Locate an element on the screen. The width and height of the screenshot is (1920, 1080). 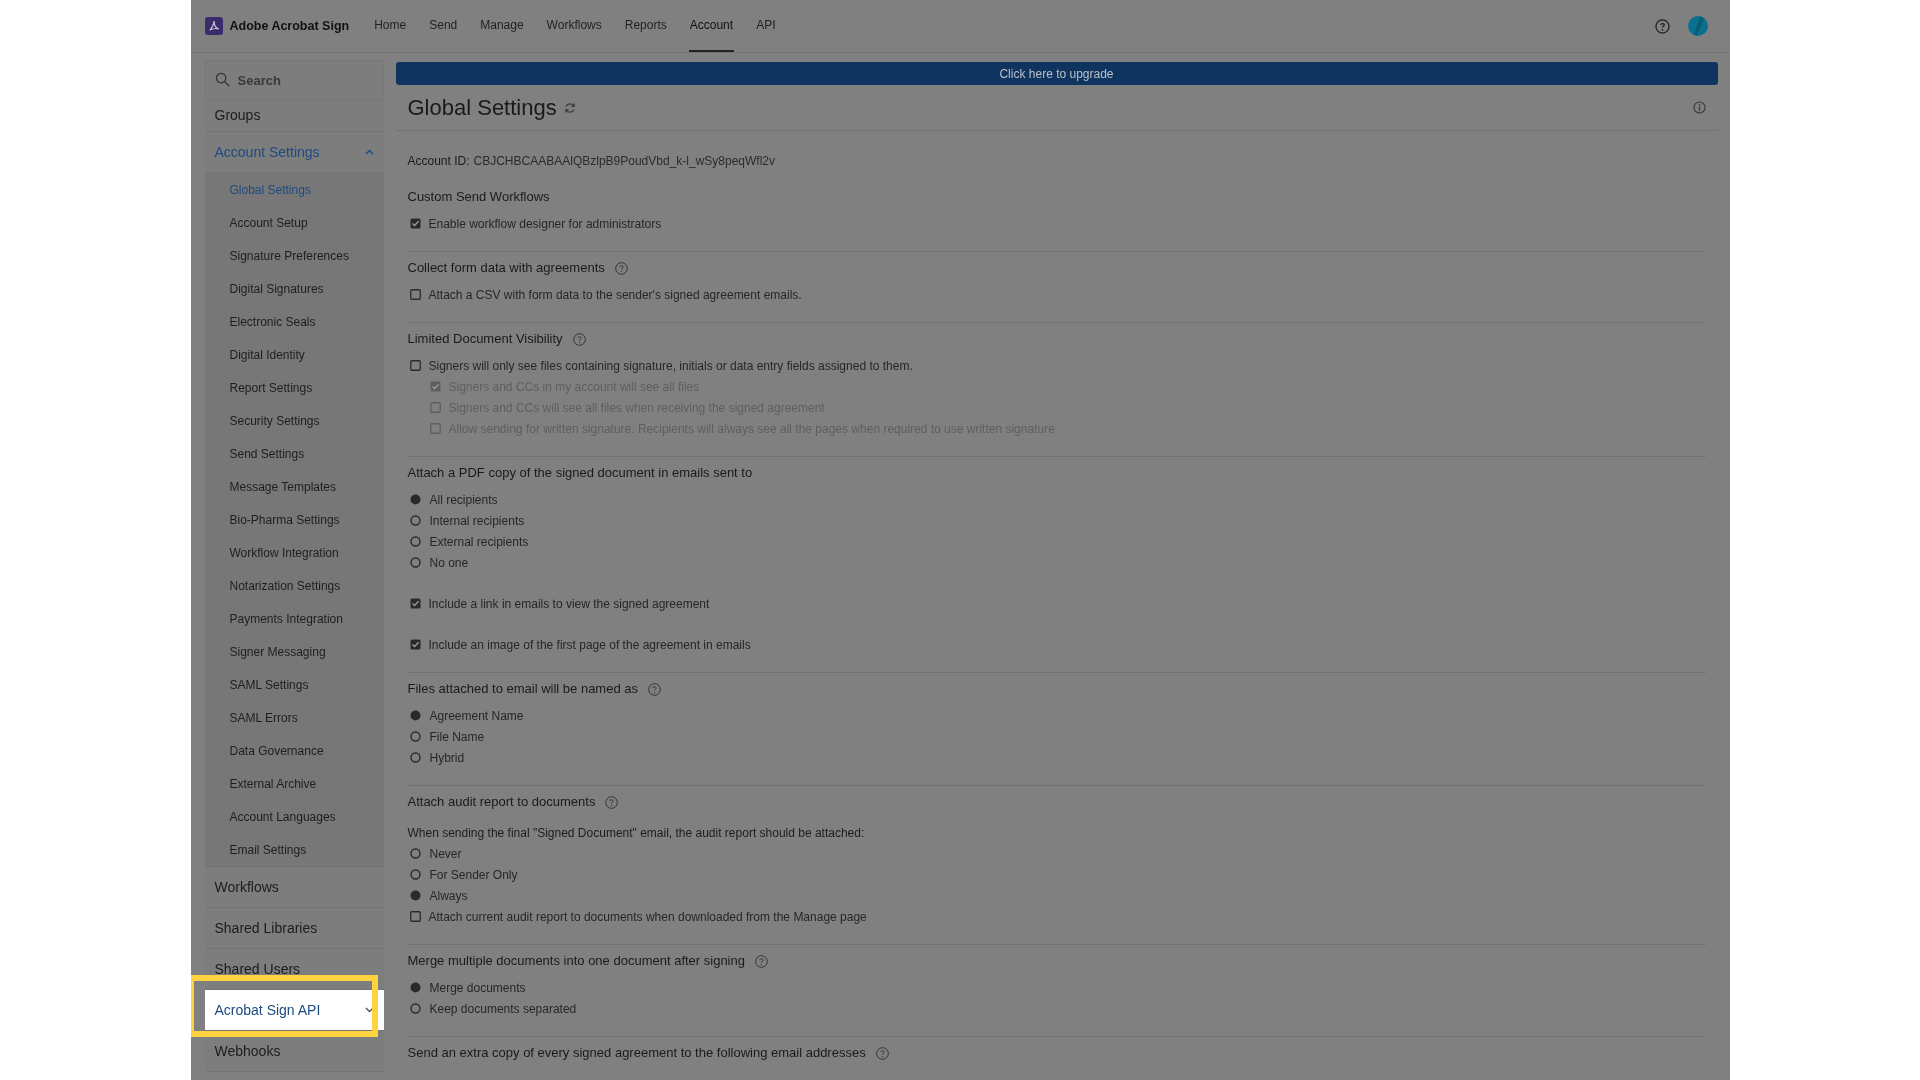
nav-tab: Home is located at coordinates (390, 26).